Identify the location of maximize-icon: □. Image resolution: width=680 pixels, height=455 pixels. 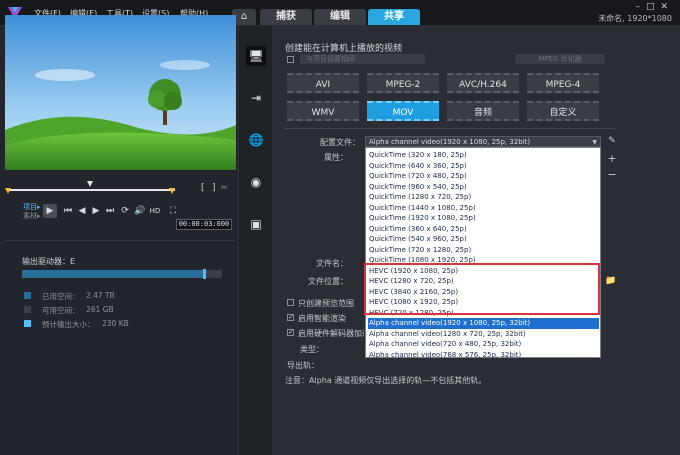
(653, 7).